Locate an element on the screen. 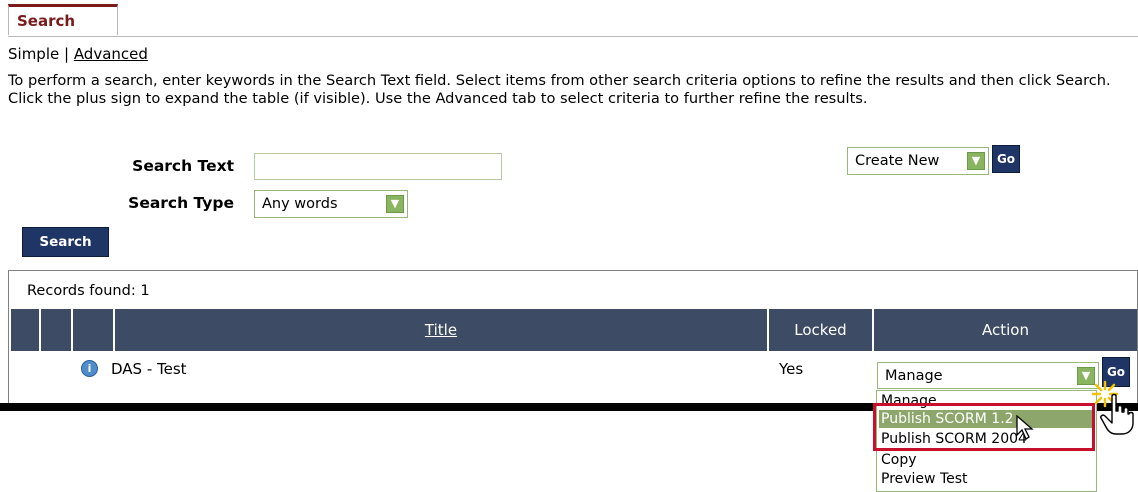  column-header-action: Action is located at coordinates (1005, 330).